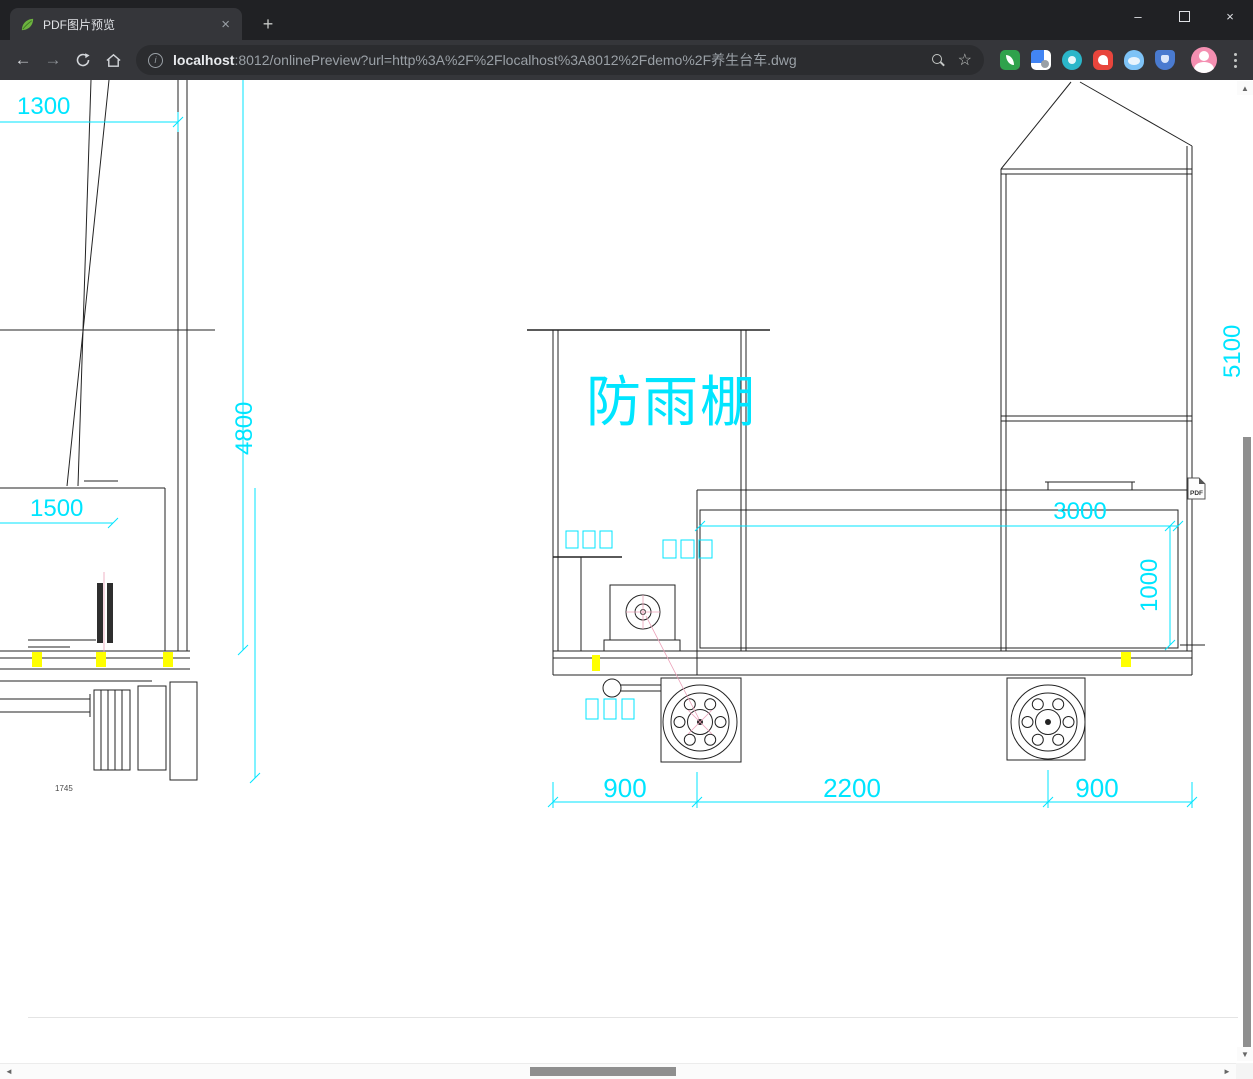 This screenshot has height=1079, width=1253. I want to click on zoom-icon, so click(938, 60).